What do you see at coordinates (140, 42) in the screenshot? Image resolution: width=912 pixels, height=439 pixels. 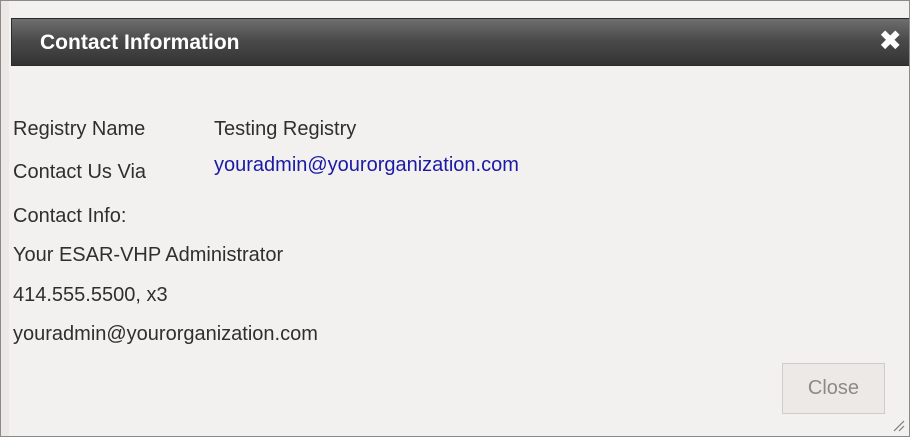 I see `dialog-title: Contact Information` at bounding box center [140, 42].